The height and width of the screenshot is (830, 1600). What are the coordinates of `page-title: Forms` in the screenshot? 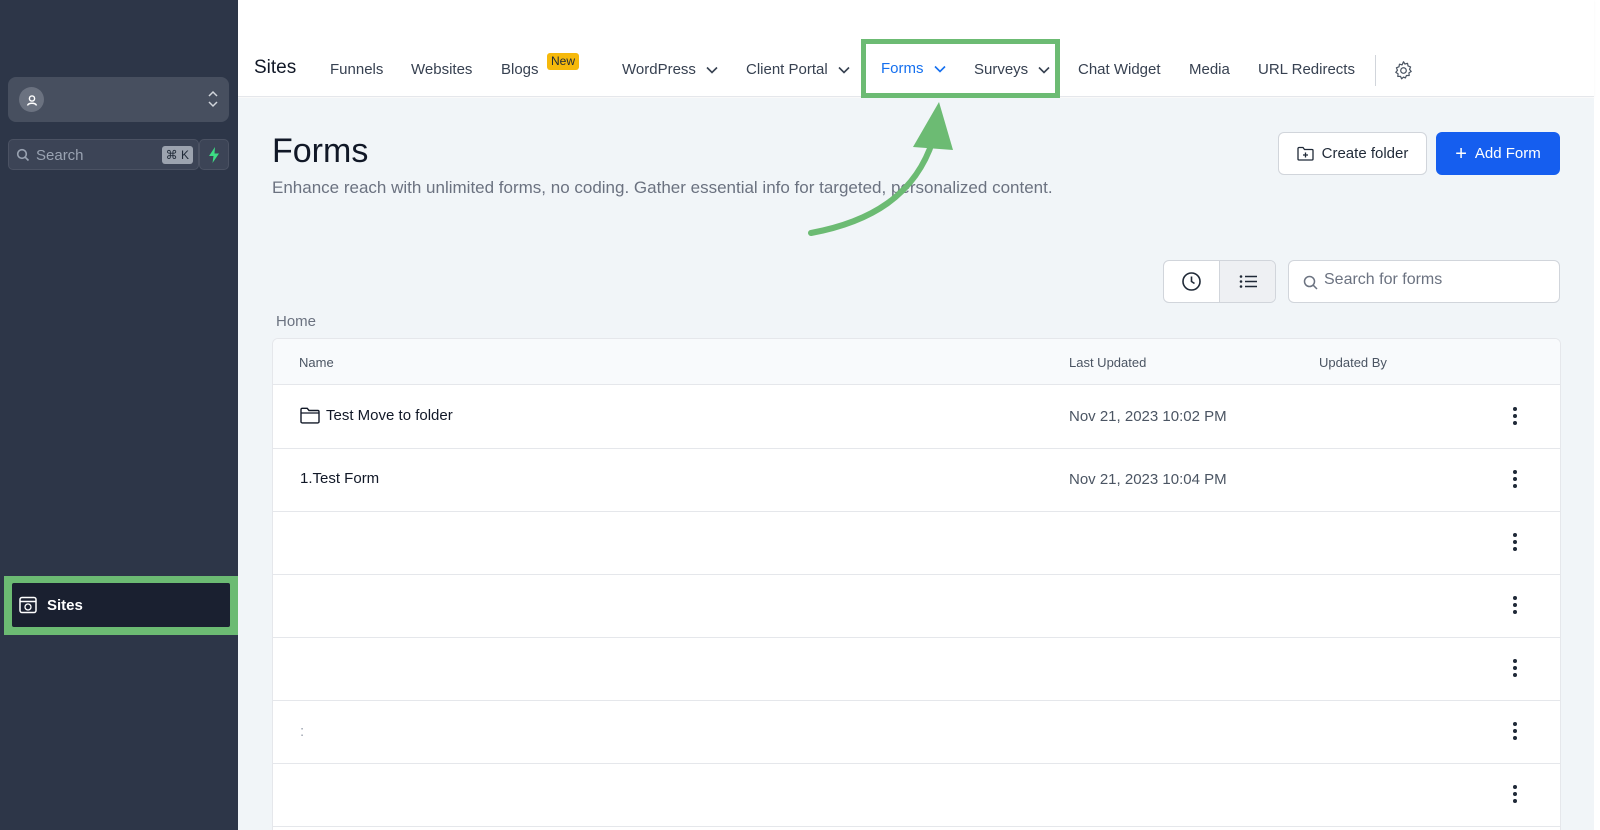 It's located at (320, 151).